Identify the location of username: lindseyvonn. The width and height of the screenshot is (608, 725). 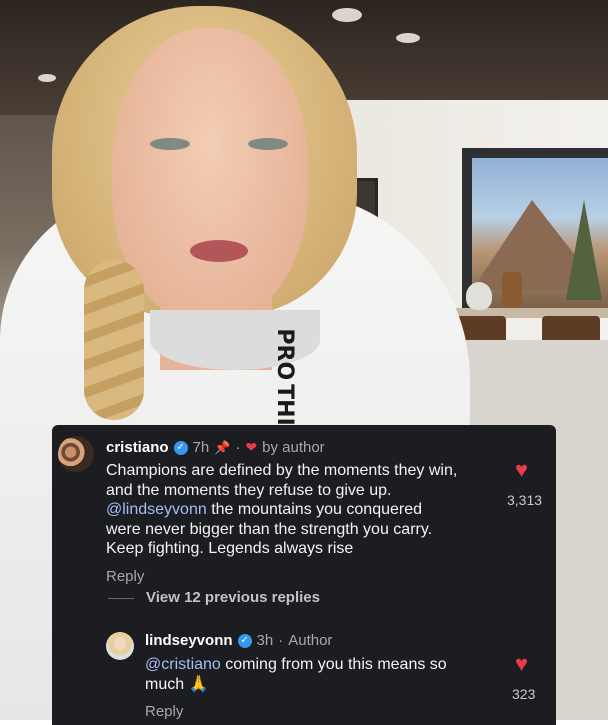
(189, 640).